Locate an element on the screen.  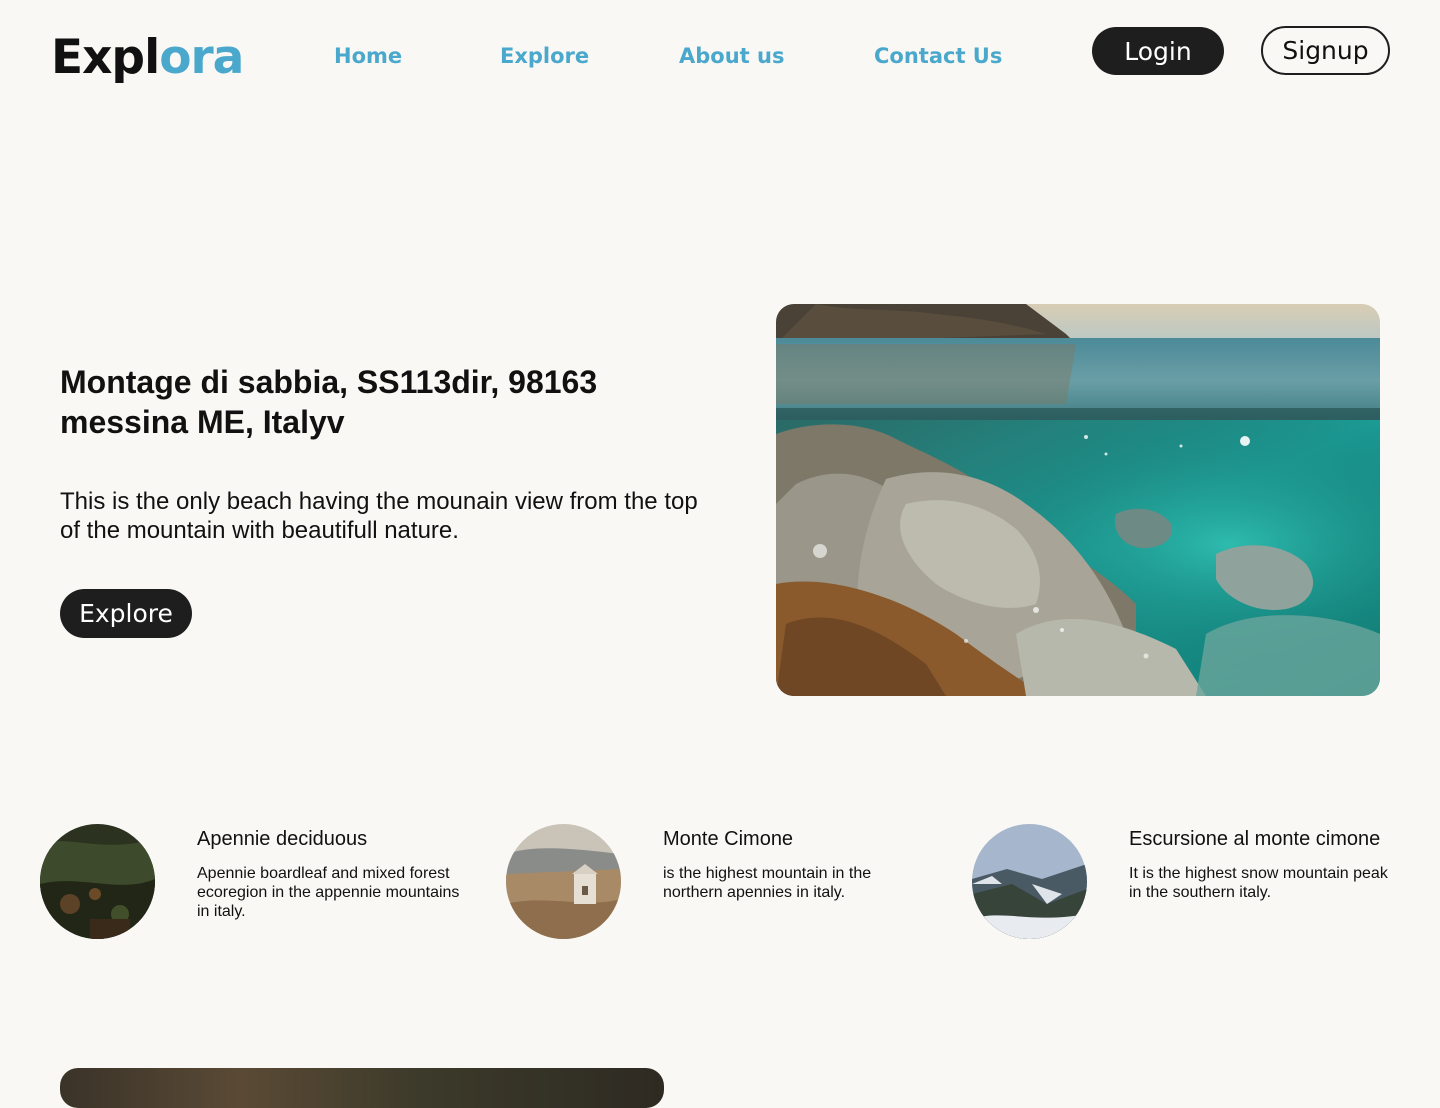
logo-text-accent: ora is located at coordinates (201, 57).